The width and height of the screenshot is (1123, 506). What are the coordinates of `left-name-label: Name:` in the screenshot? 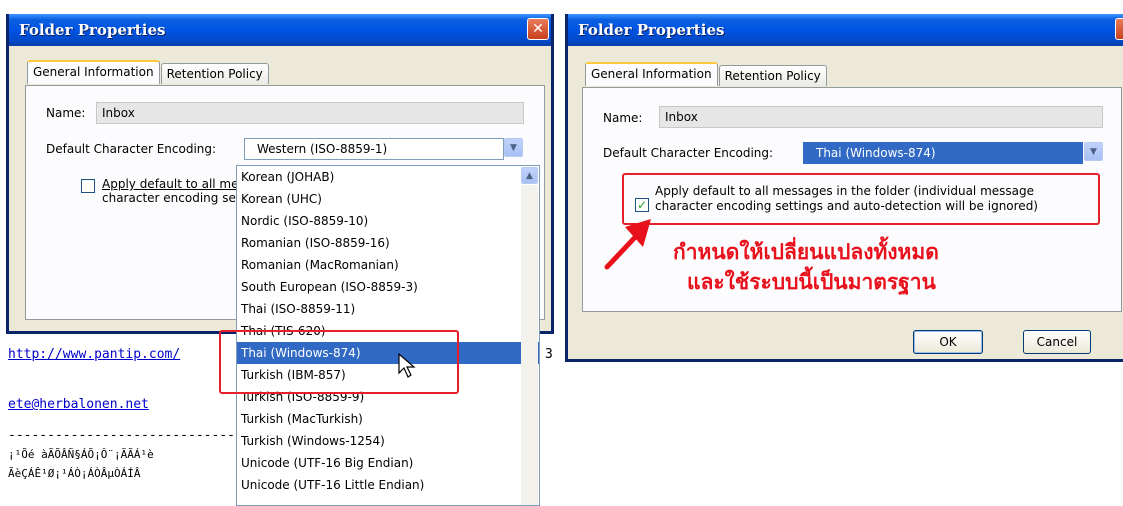 It's located at (66, 113).